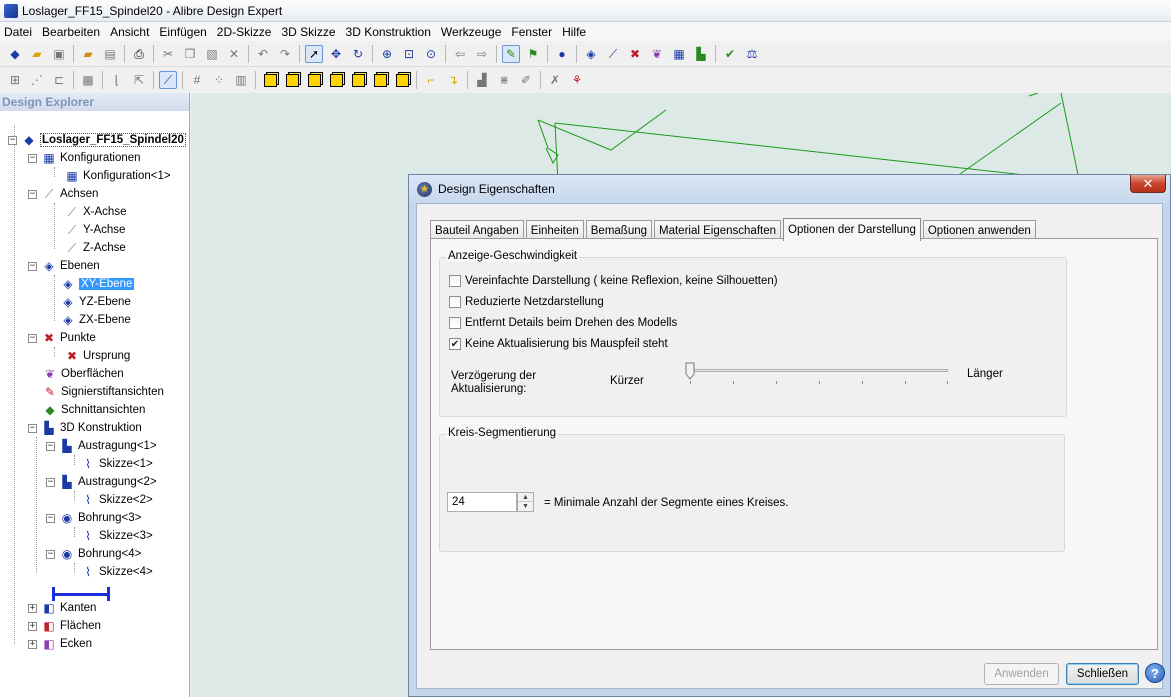 The height and width of the screenshot is (697, 1171). What do you see at coordinates (657, 54) in the screenshot?
I see `surface-icon: ❦` at bounding box center [657, 54].